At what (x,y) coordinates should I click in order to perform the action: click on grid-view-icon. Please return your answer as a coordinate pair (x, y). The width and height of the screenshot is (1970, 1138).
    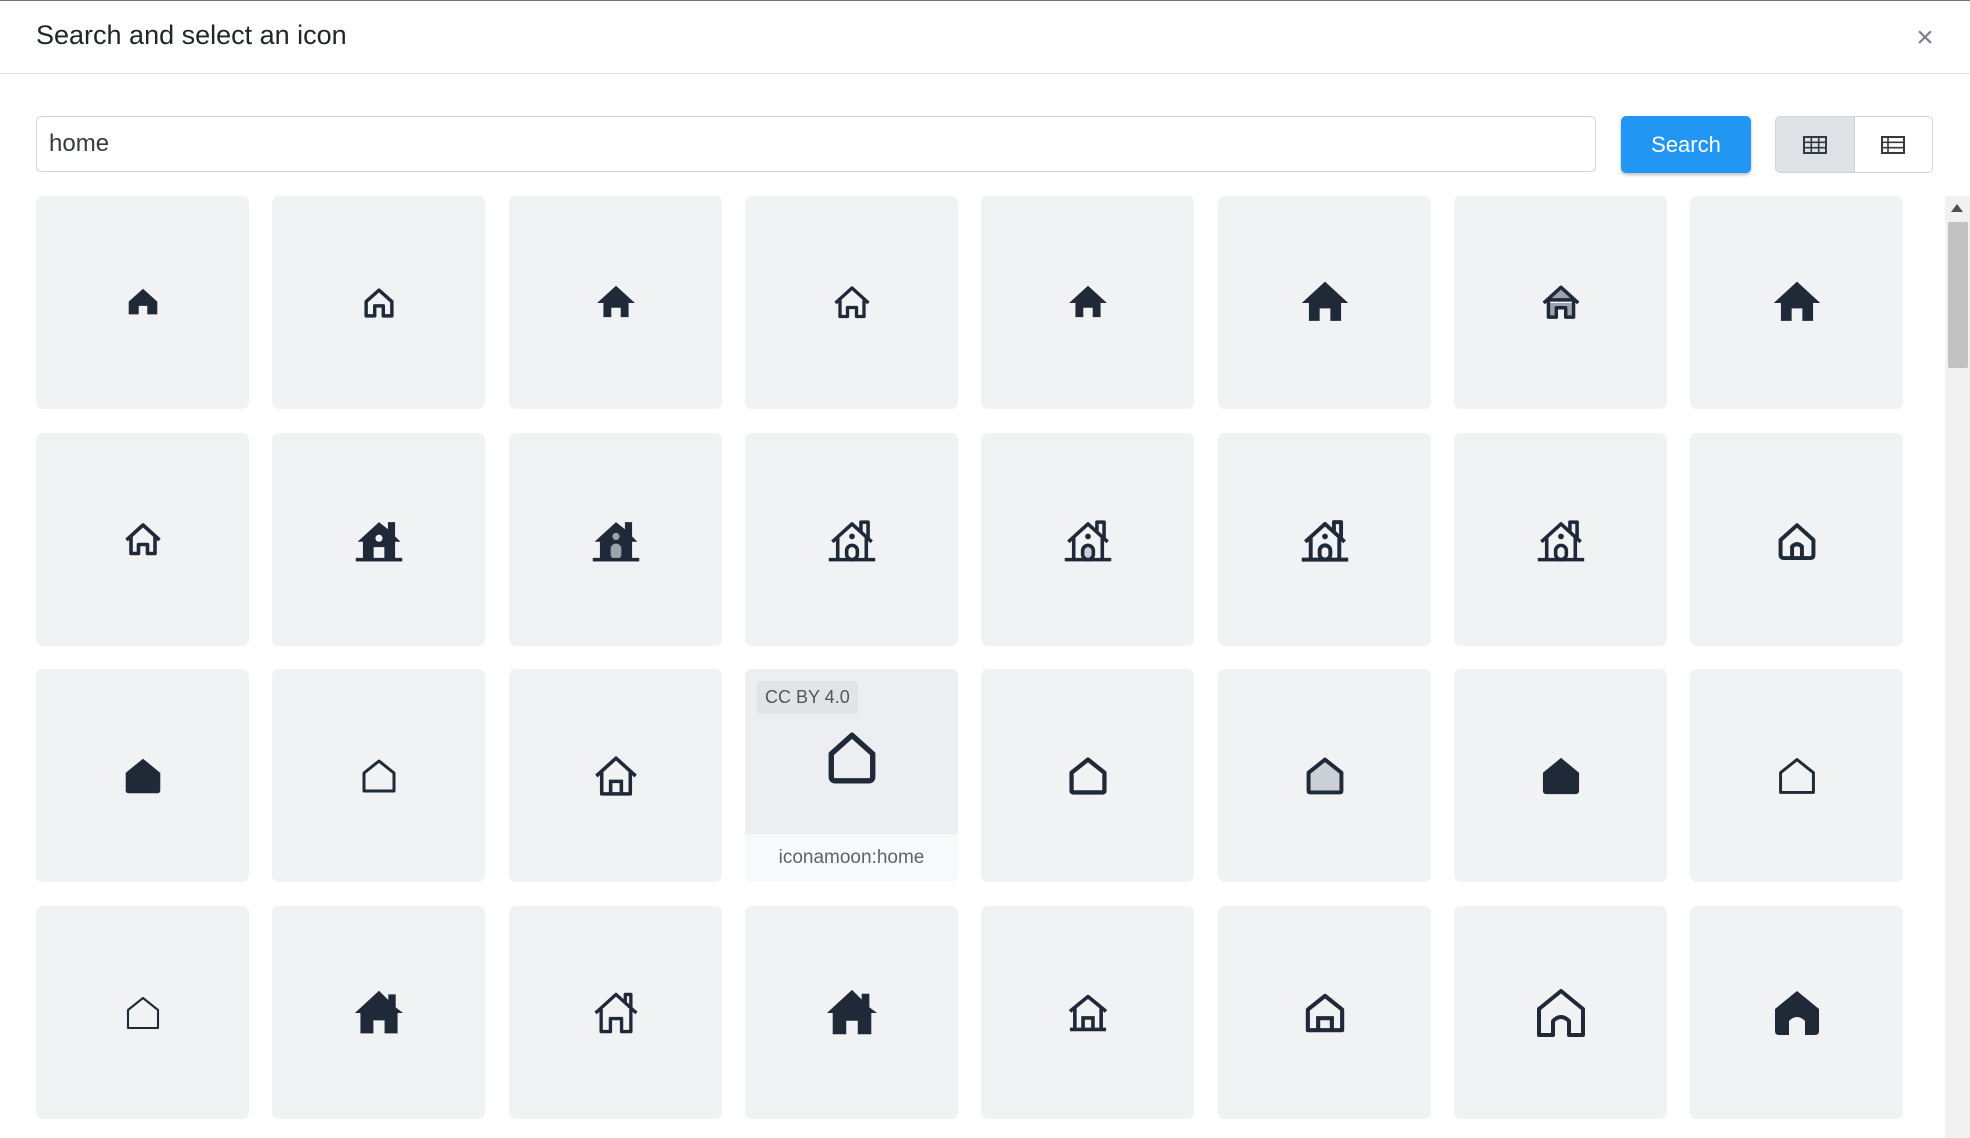
    Looking at the image, I should click on (1814, 144).